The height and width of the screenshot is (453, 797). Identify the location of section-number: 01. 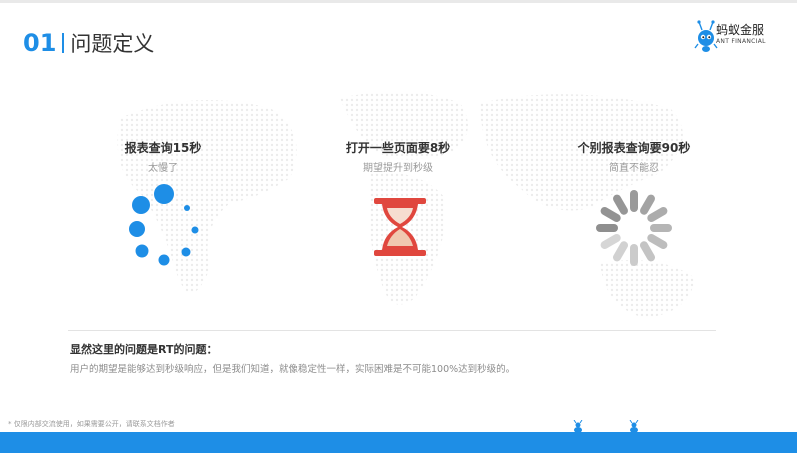
(40, 43).